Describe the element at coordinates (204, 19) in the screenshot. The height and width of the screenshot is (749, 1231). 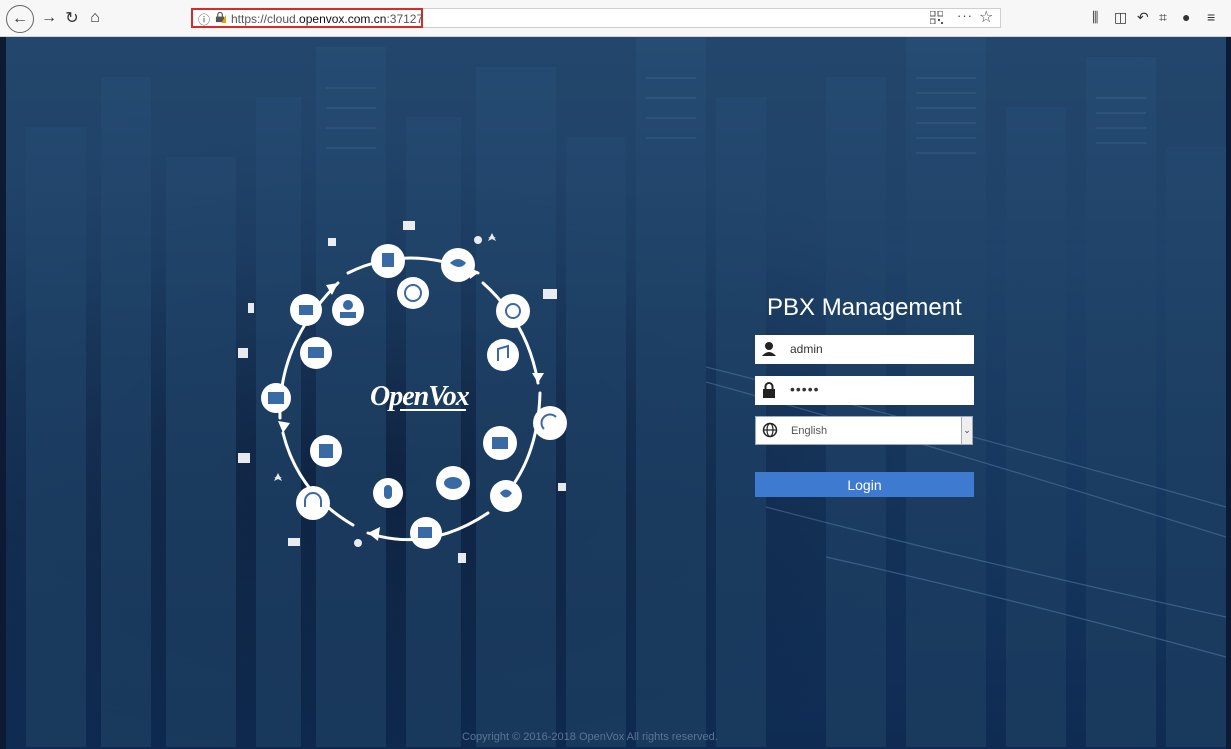
I see `info-icon: ⓘ` at that location.